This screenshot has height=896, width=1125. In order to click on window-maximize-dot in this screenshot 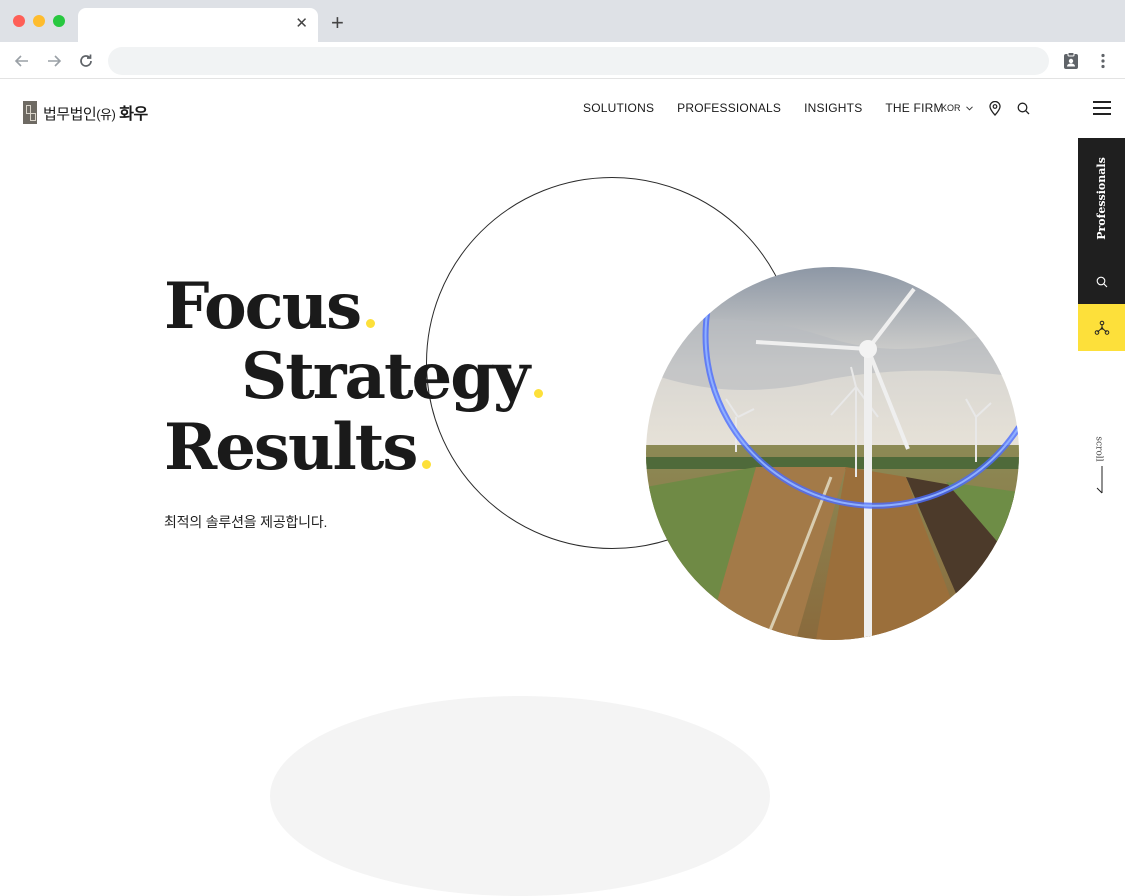, I will do `click(59, 21)`.